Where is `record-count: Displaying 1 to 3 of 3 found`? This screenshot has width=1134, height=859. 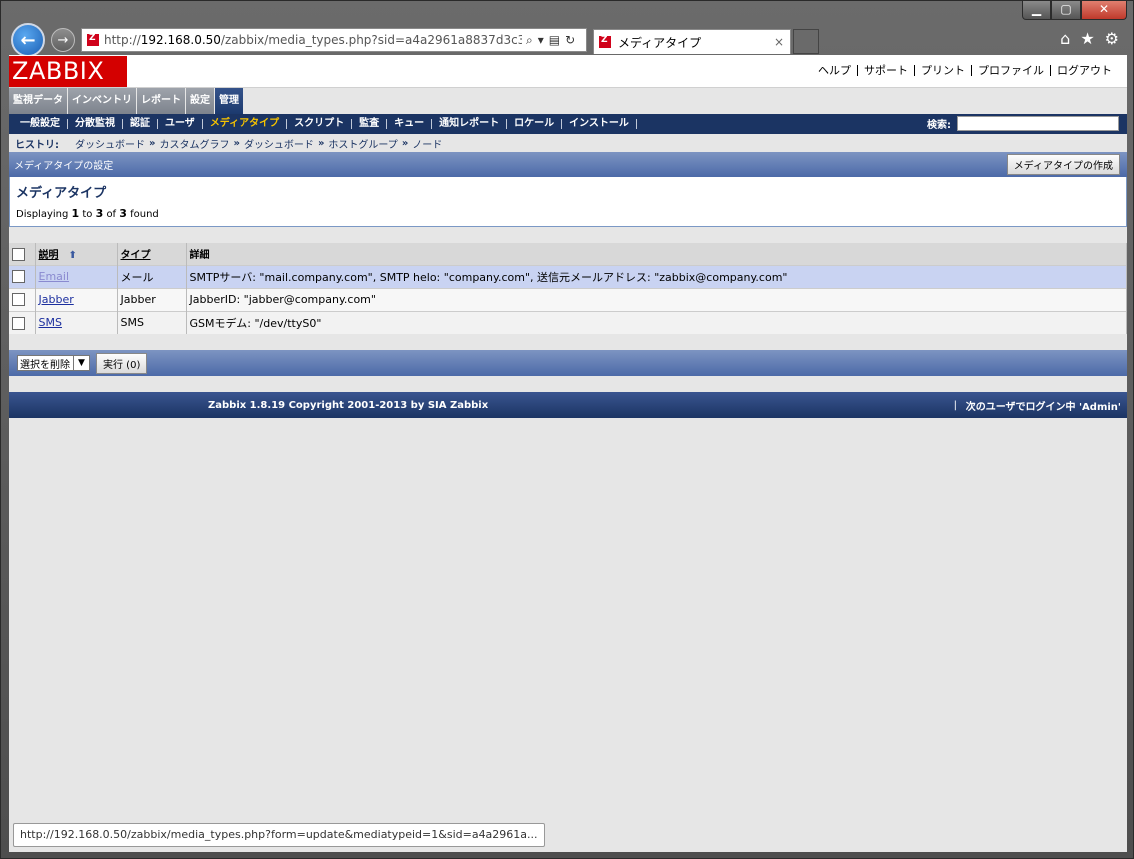 record-count: Displaying 1 to 3 of 3 found is located at coordinates (87, 213).